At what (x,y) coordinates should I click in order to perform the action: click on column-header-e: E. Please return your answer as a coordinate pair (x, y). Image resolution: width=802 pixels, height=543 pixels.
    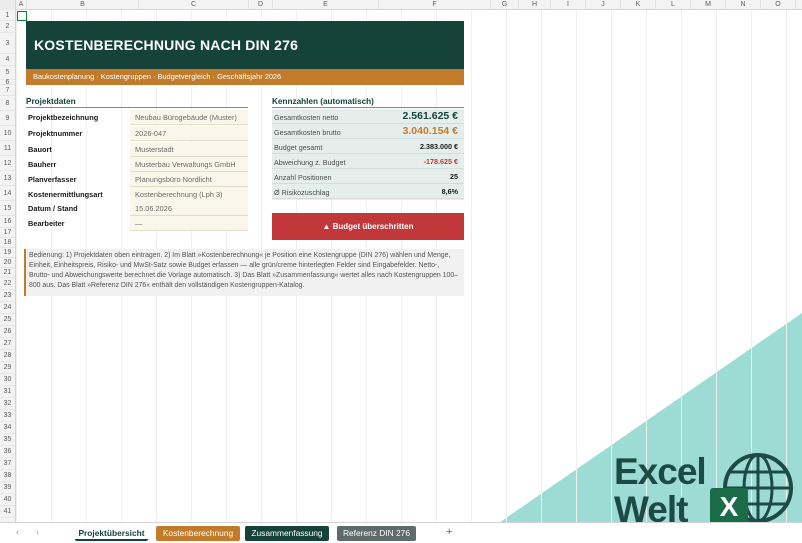
    Looking at the image, I should click on (326, 5).